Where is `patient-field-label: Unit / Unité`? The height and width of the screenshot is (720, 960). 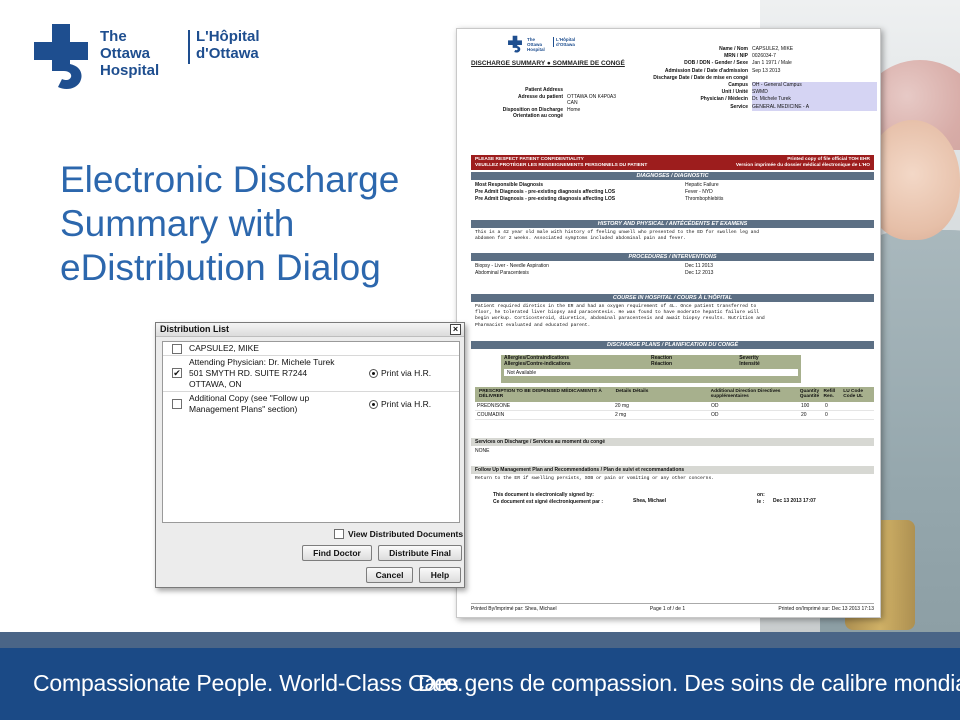 patient-field-label: Unit / Unité is located at coordinates (734, 92).